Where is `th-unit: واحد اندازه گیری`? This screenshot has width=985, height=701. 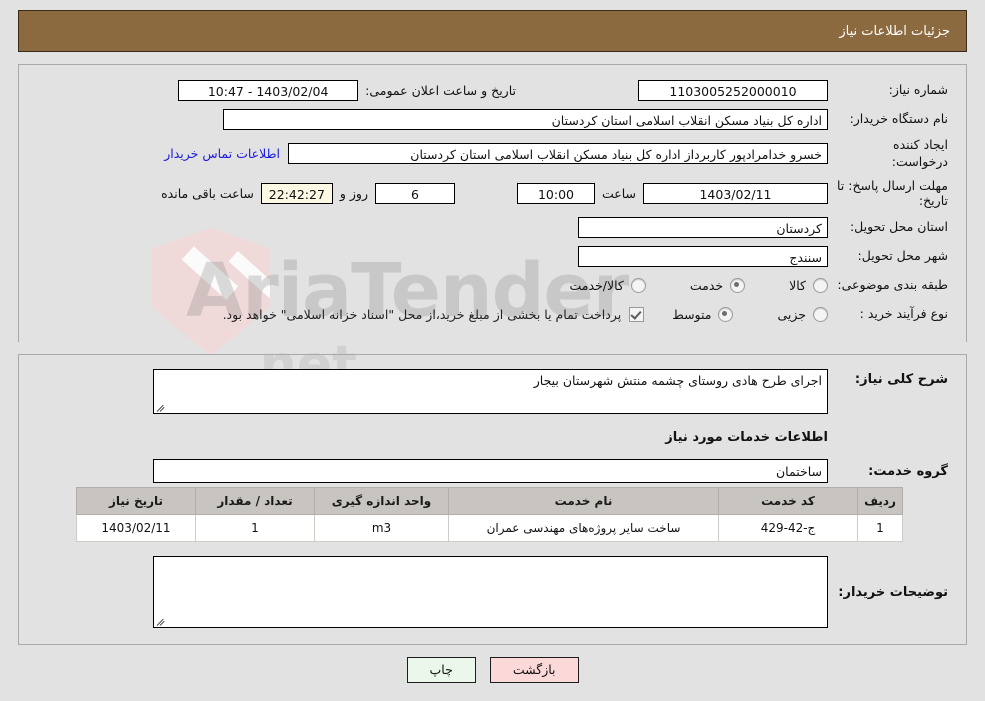
th-unit: واحد اندازه گیری is located at coordinates (381, 501).